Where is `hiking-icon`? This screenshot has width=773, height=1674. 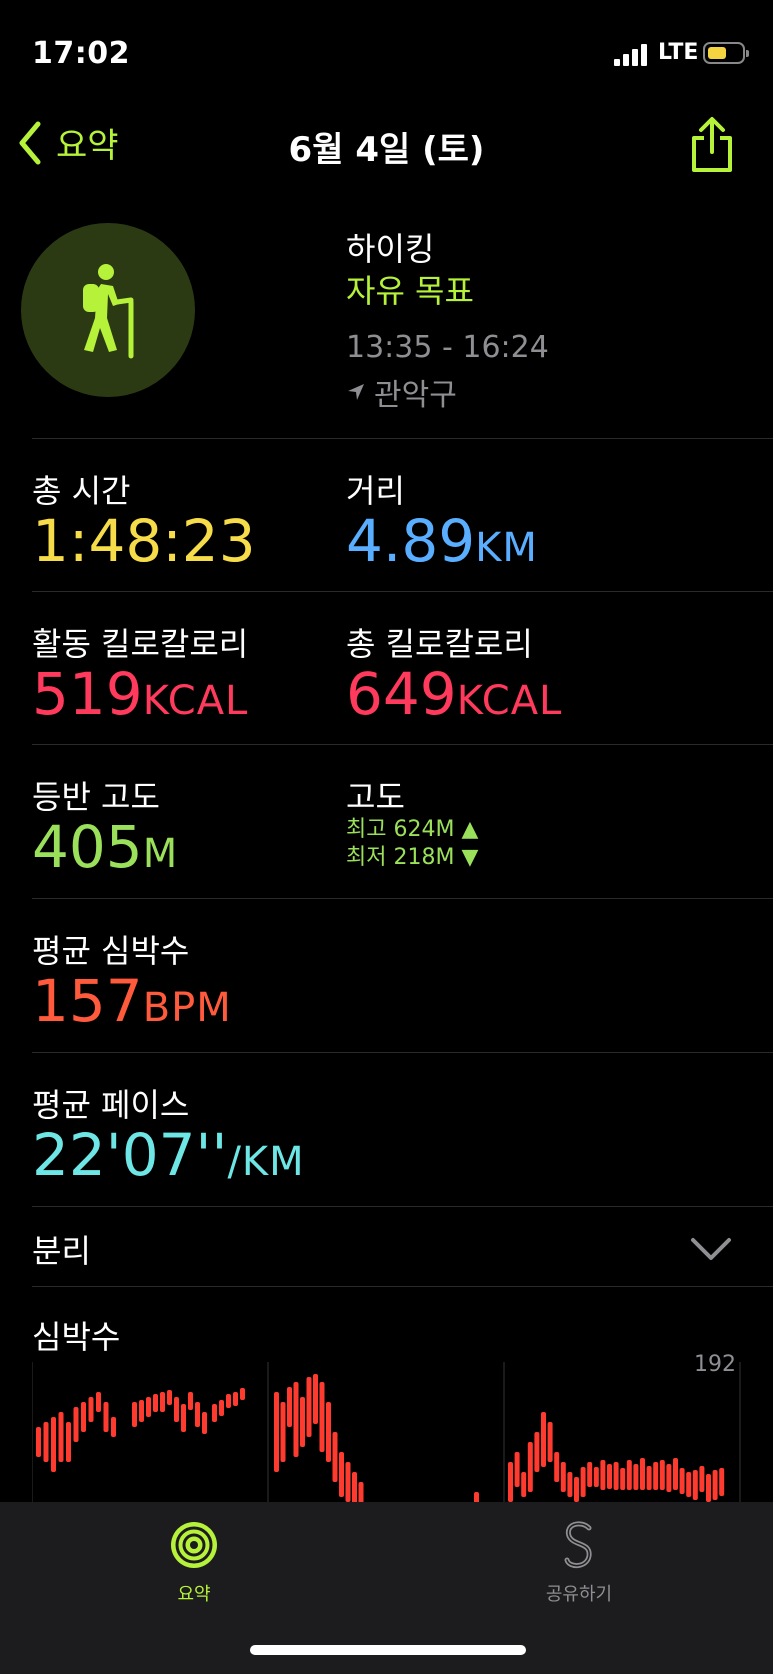
hiking-icon is located at coordinates (108, 311).